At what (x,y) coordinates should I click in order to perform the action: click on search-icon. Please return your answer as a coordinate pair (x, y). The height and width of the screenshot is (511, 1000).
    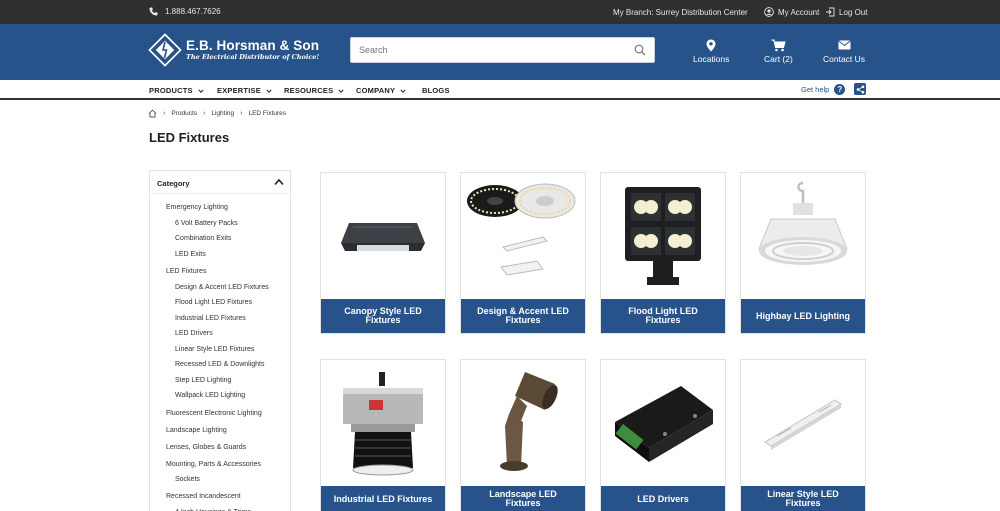
    Looking at the image, I should click on (640, 50).